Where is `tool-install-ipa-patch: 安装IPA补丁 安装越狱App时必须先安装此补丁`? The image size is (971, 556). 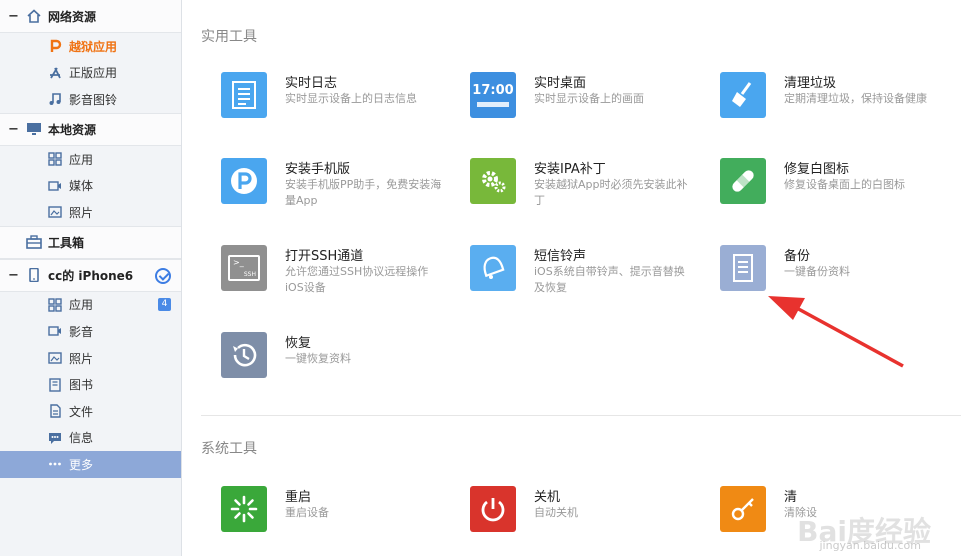 tool-install-ipa-patch: 安装IPA补丁 安装越狱App时必须先安装此补丁 is located at coordinates (590, 188).